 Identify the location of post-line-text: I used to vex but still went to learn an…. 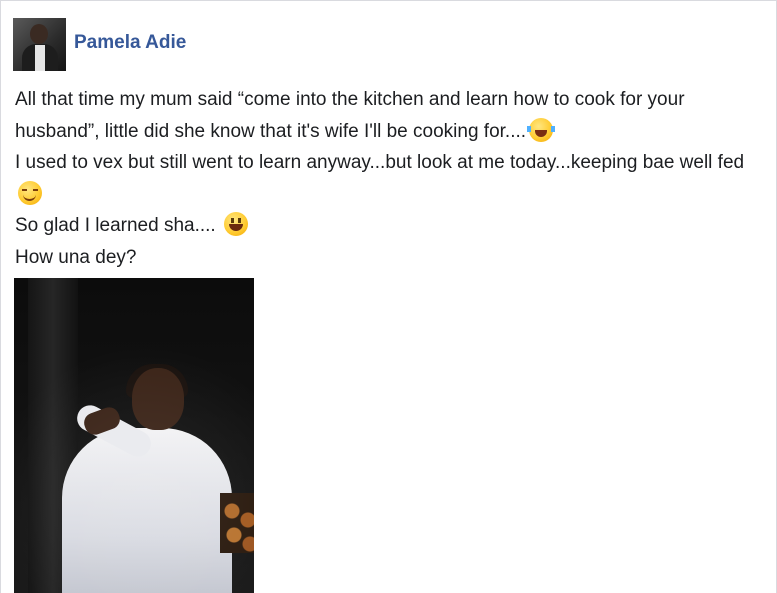
(380, 162).